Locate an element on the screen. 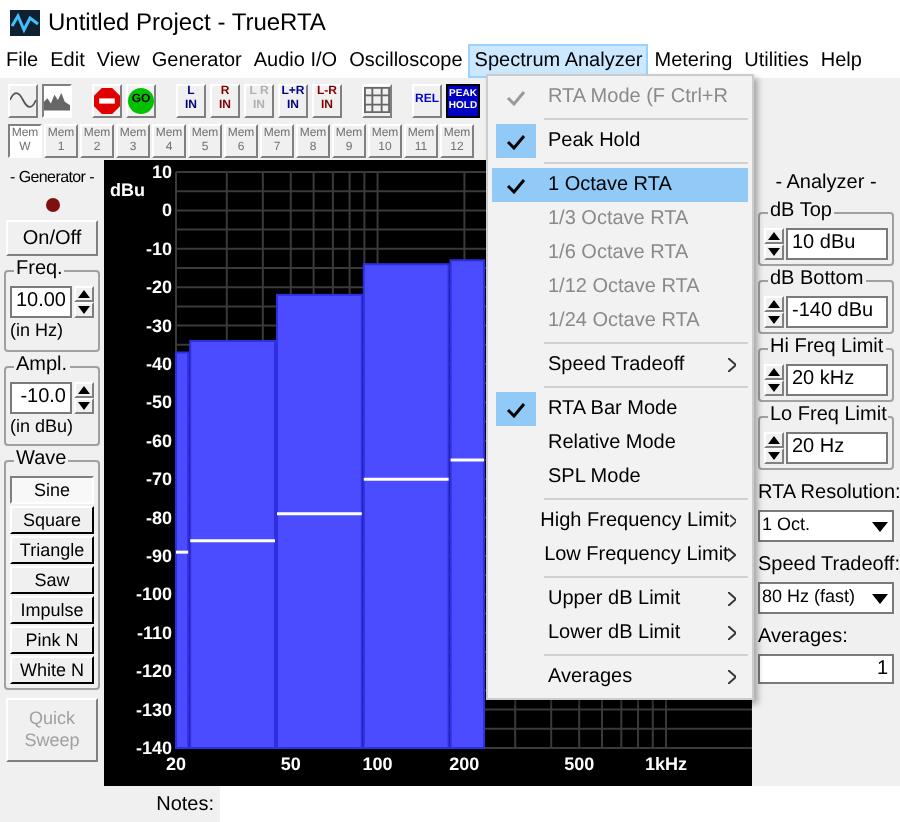  spectrum-button is located at coordinates (57, 100).